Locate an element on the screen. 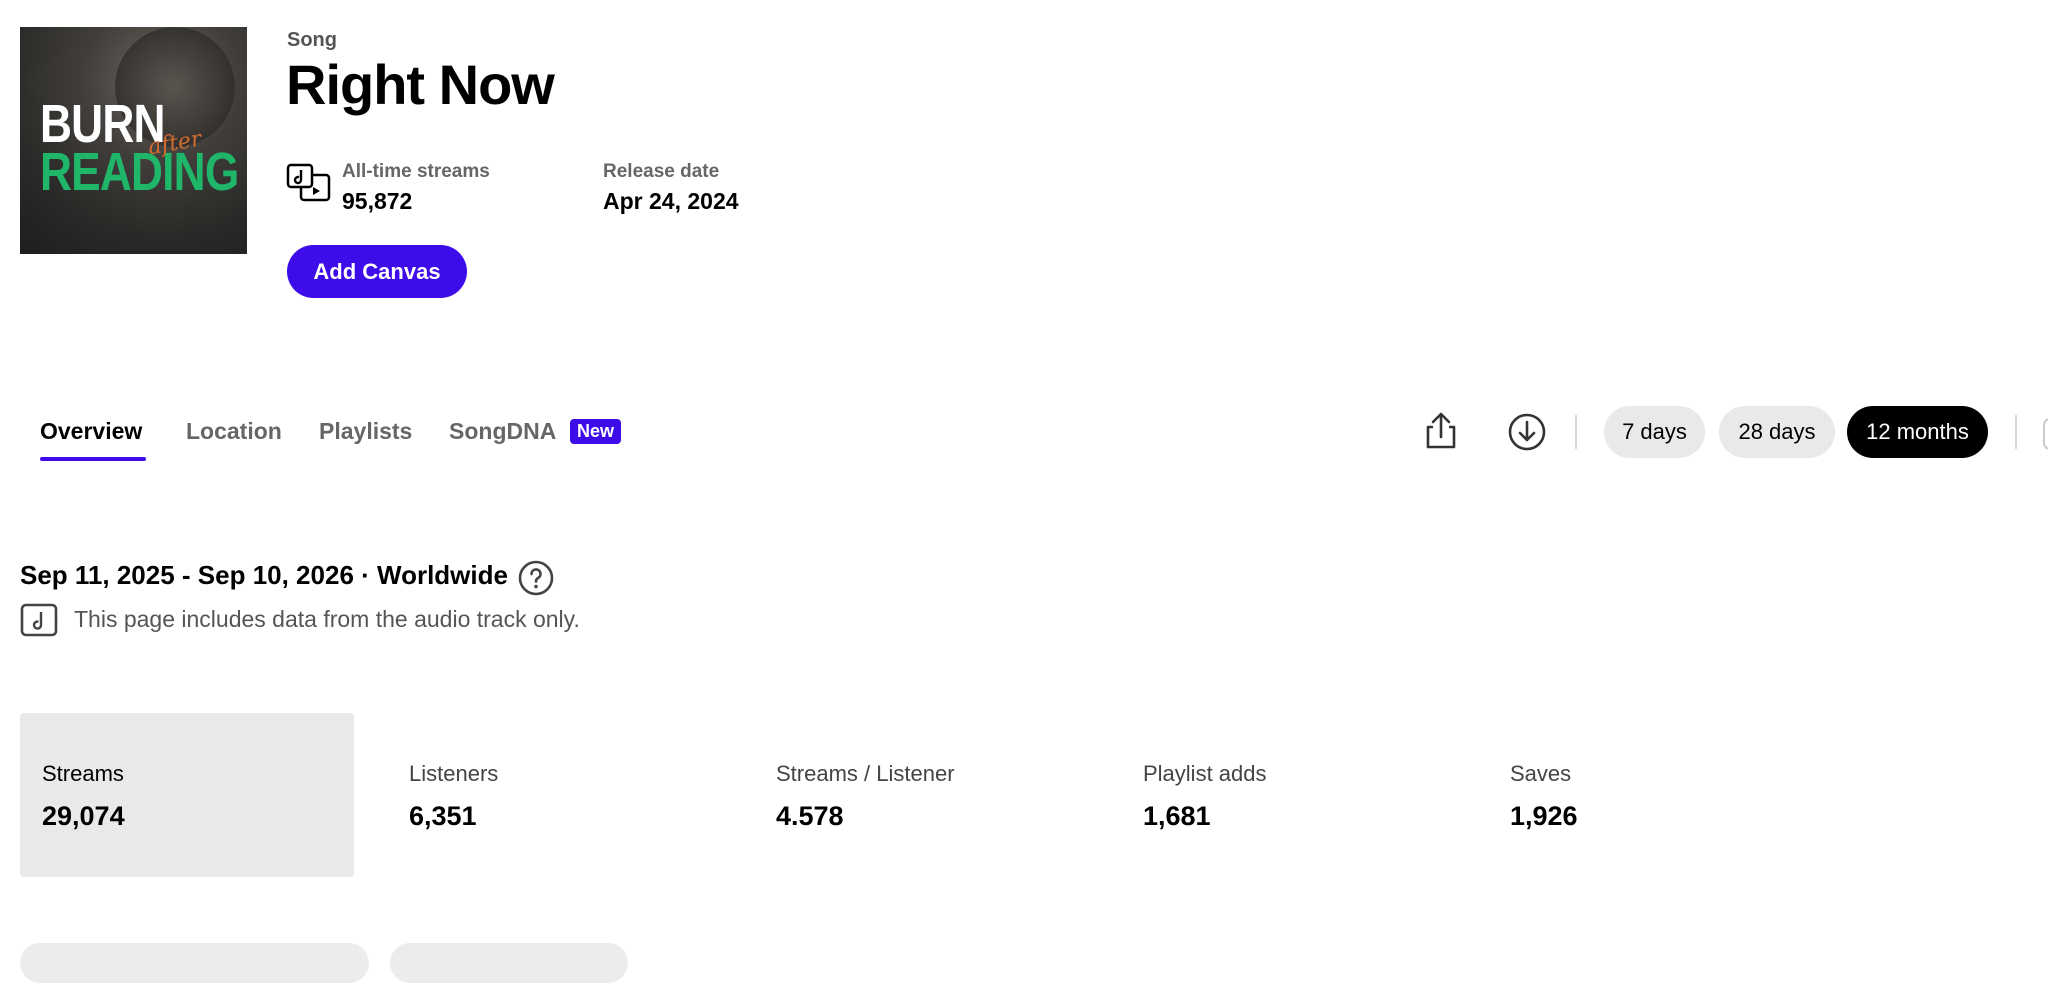 This screenshot has width=2048, height=983. all-time-streams-value: 95,872 is located at coordinates (377, 201).